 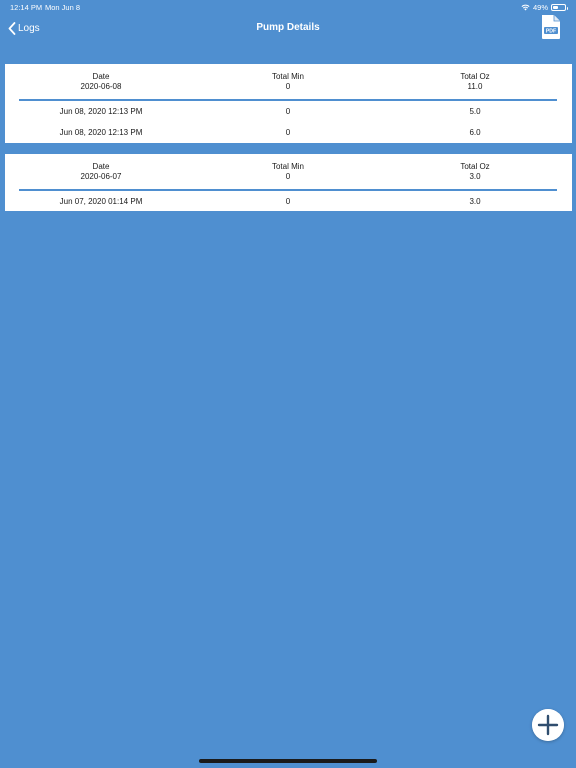 What do you see at coordinates (475, 176) in the screenshot?
I see `total-oz-value: 3.0` at bounding box center [475, 176].